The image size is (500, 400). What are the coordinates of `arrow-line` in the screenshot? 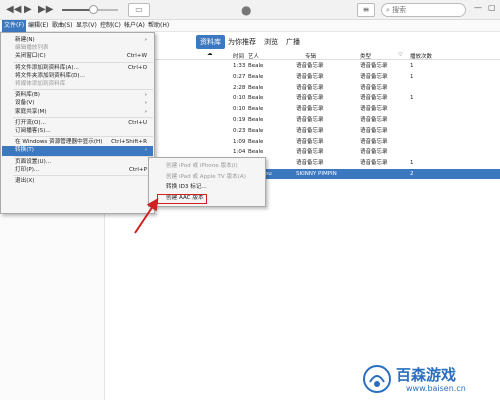 It's located at (146, 216).